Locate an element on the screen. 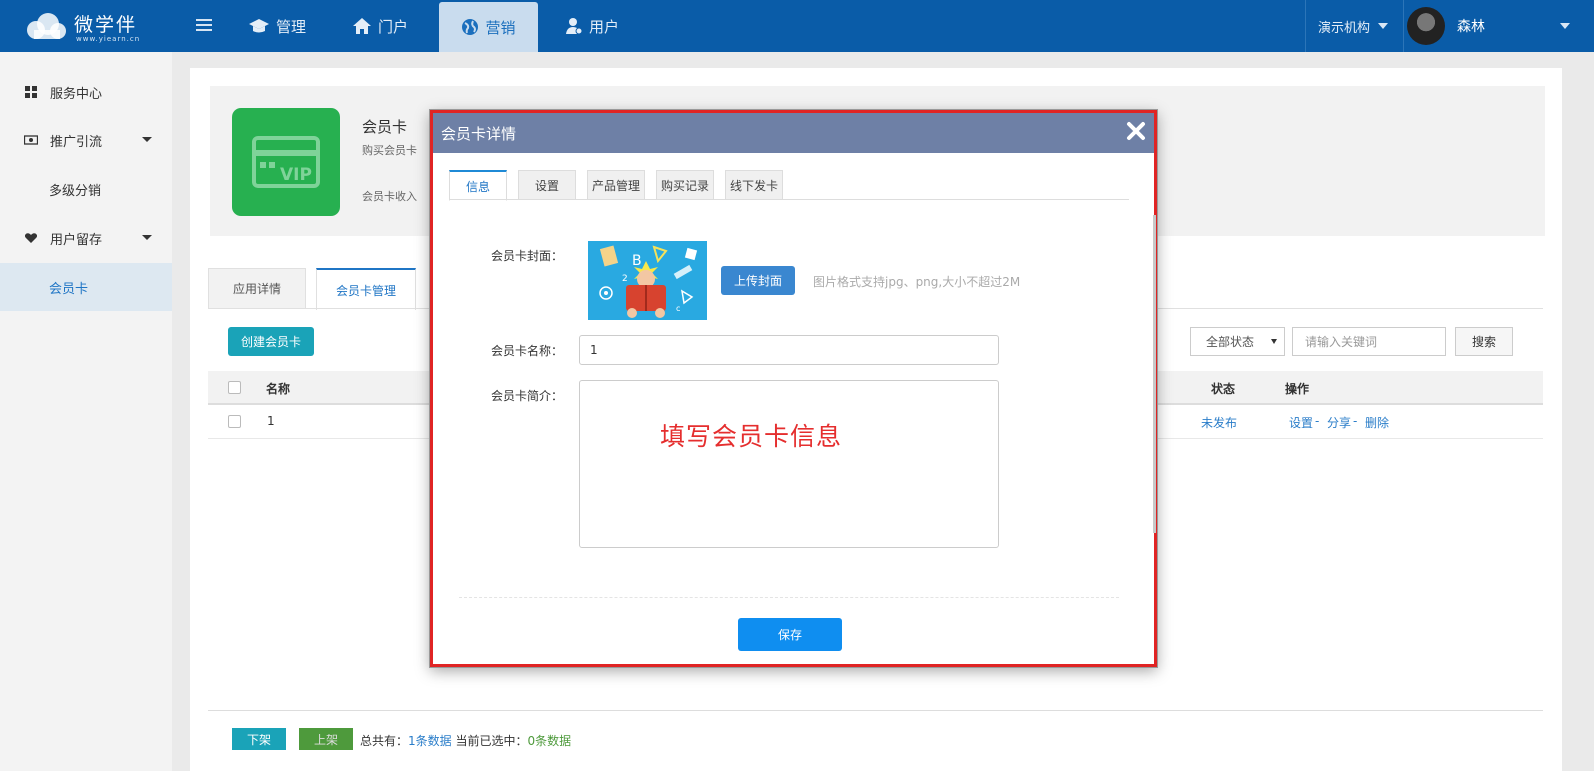 Image resolution: width=1594 pixels, height=771 pixels. dialog-header: 会员卡详情 is located at coordinates (793, 133).